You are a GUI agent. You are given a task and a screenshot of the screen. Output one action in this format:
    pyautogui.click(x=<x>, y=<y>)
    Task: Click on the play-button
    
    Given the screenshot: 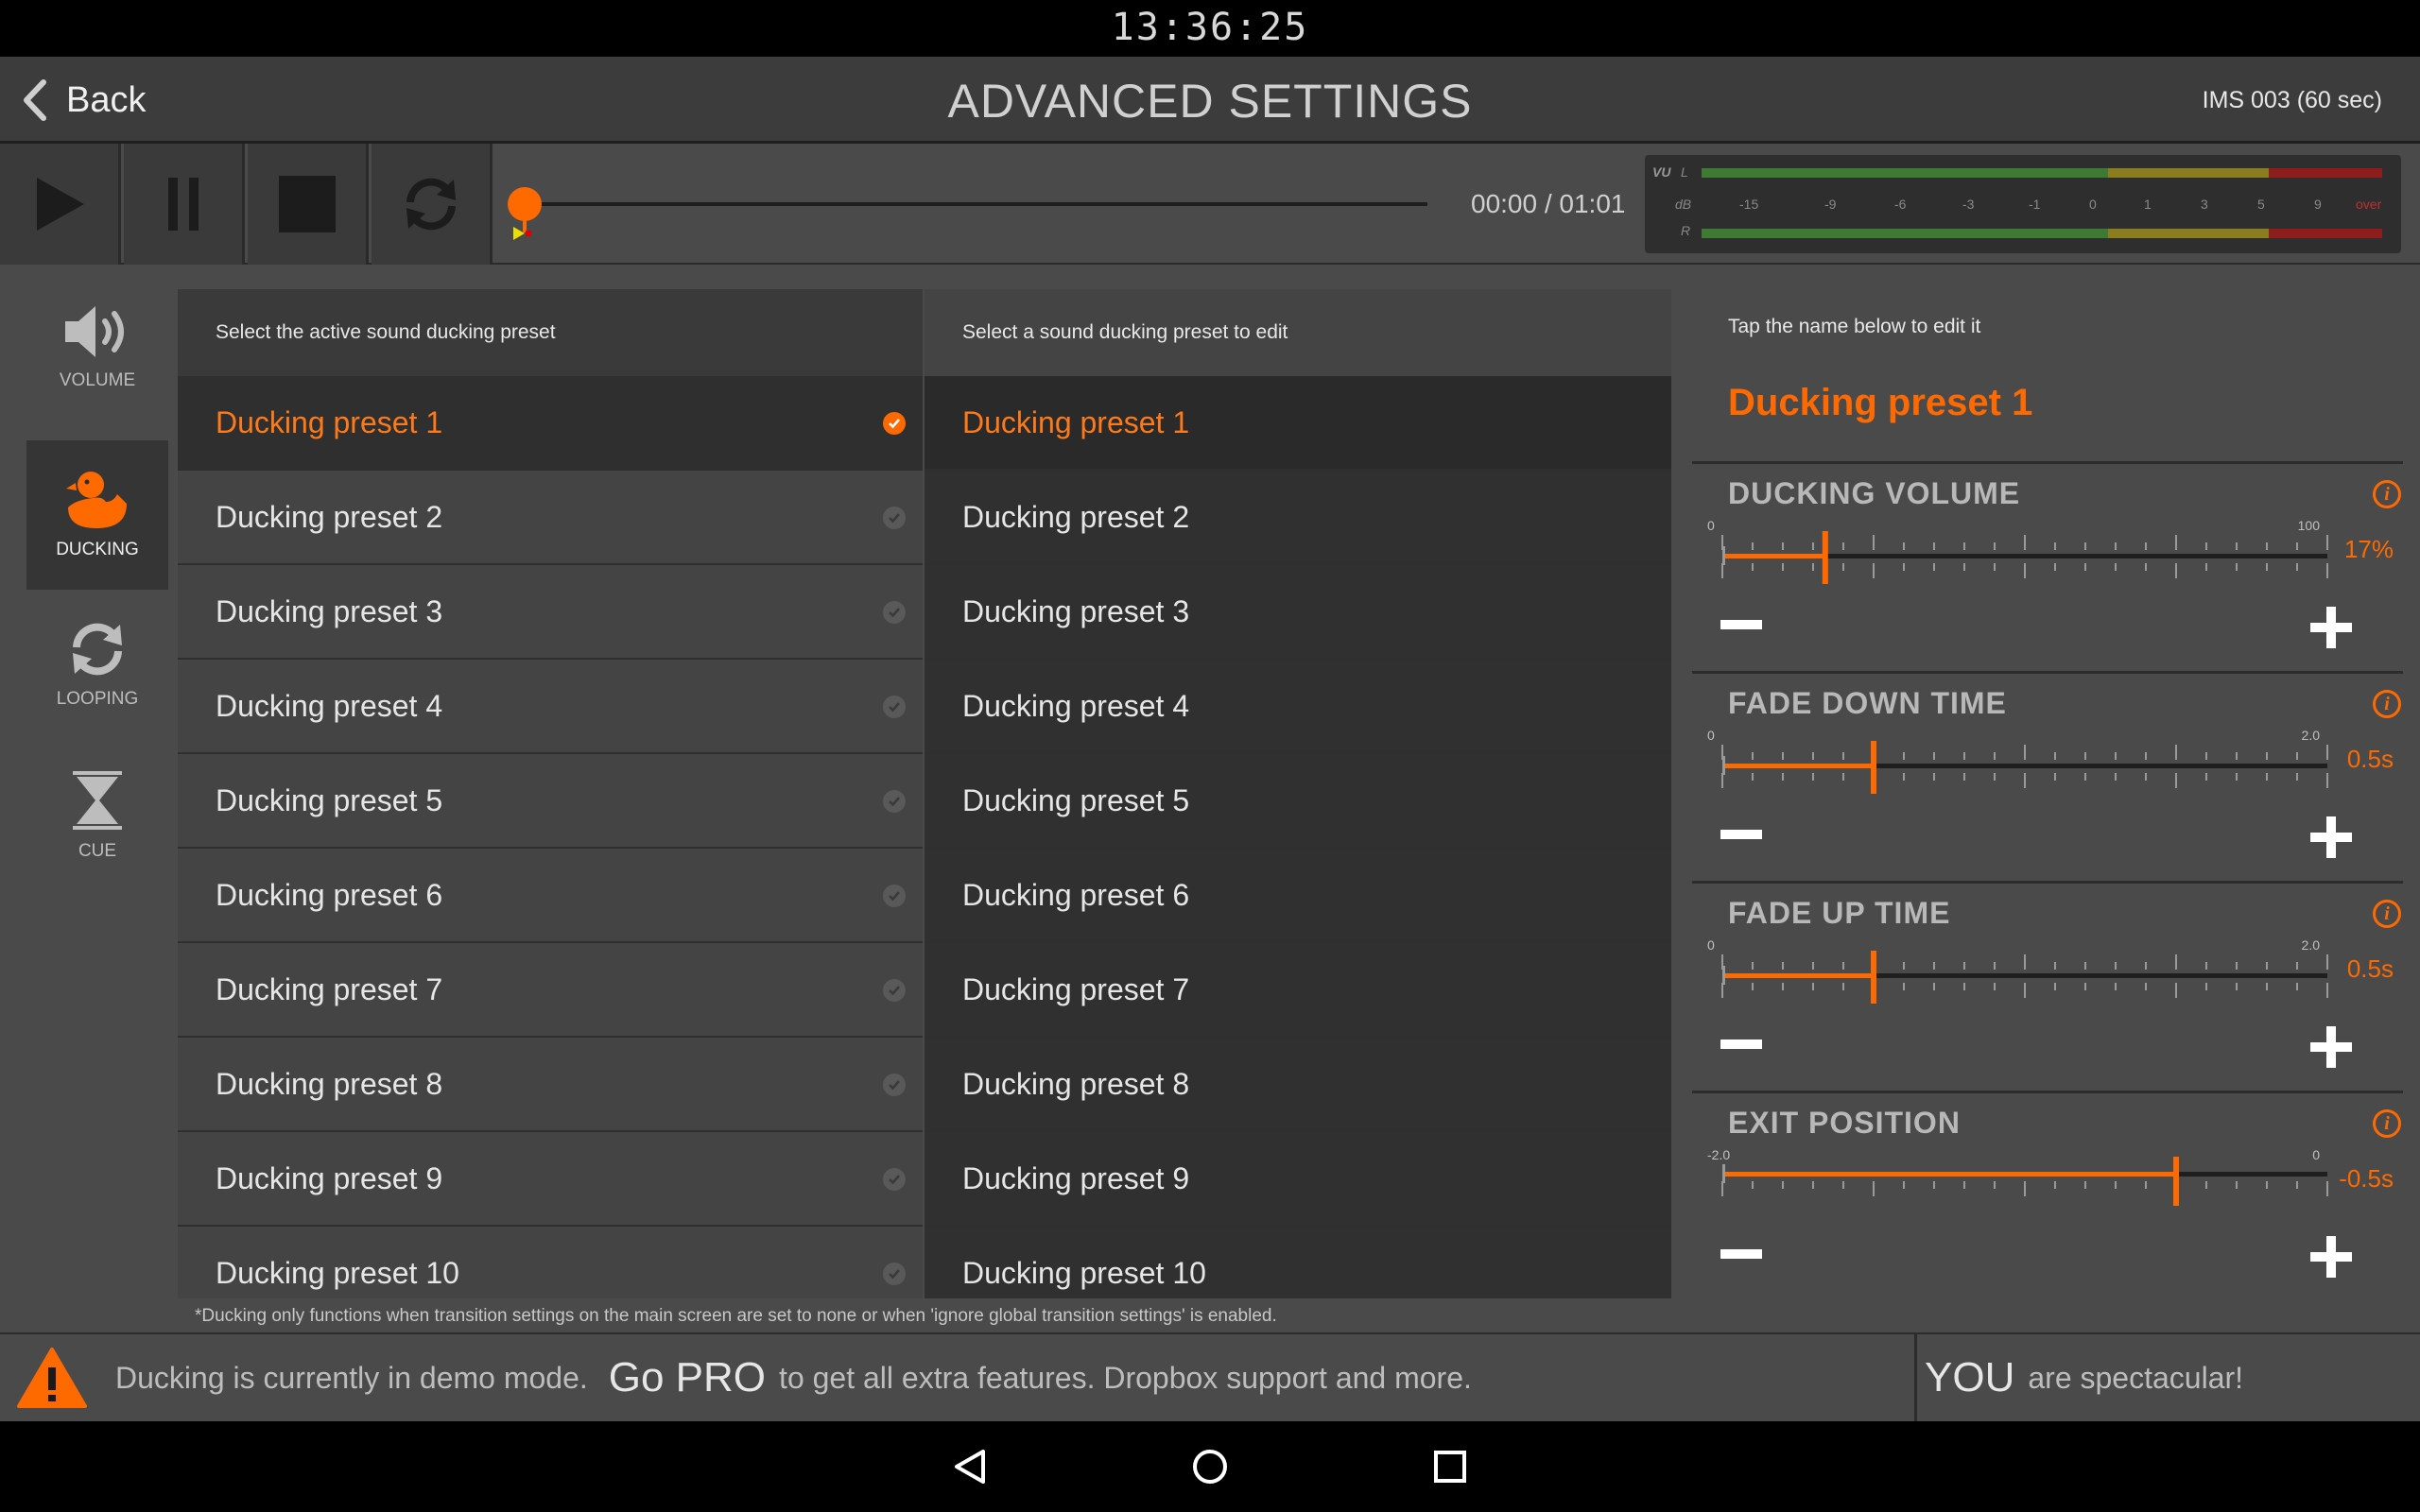 What is the action you would take?
    pyautogui.click(x=60, y=204)
    